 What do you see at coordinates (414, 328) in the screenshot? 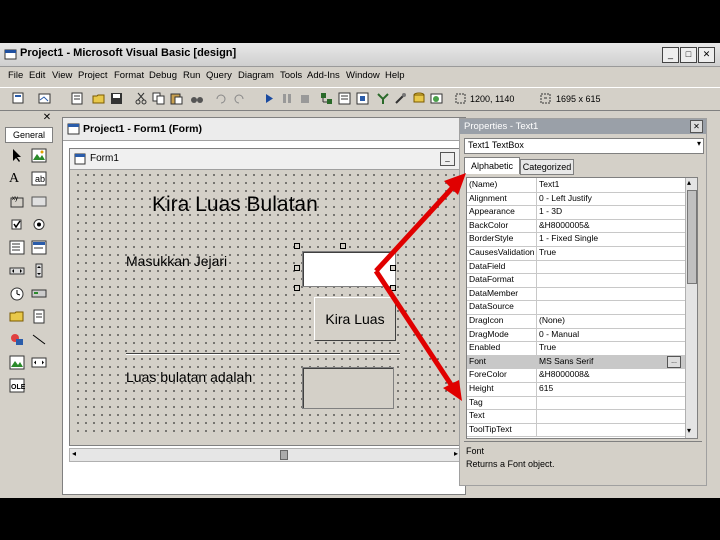
I see `annotation-arrow-down` at bounding box center [414, 328].